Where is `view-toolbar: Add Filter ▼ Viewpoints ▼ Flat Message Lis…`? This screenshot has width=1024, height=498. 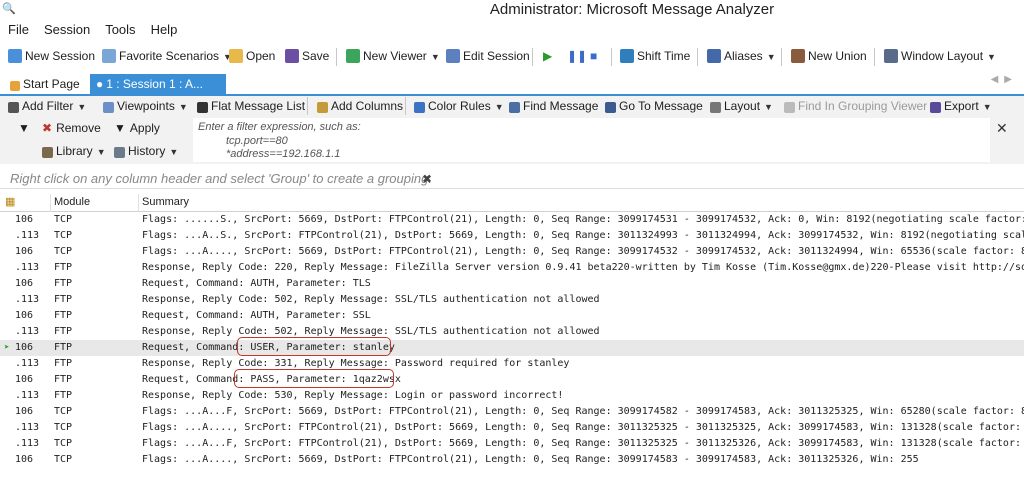 view-toolbar: Add Filter ▼ Viewpoints ▼ Flat Message Lis… is located at coordinates (512, 106).